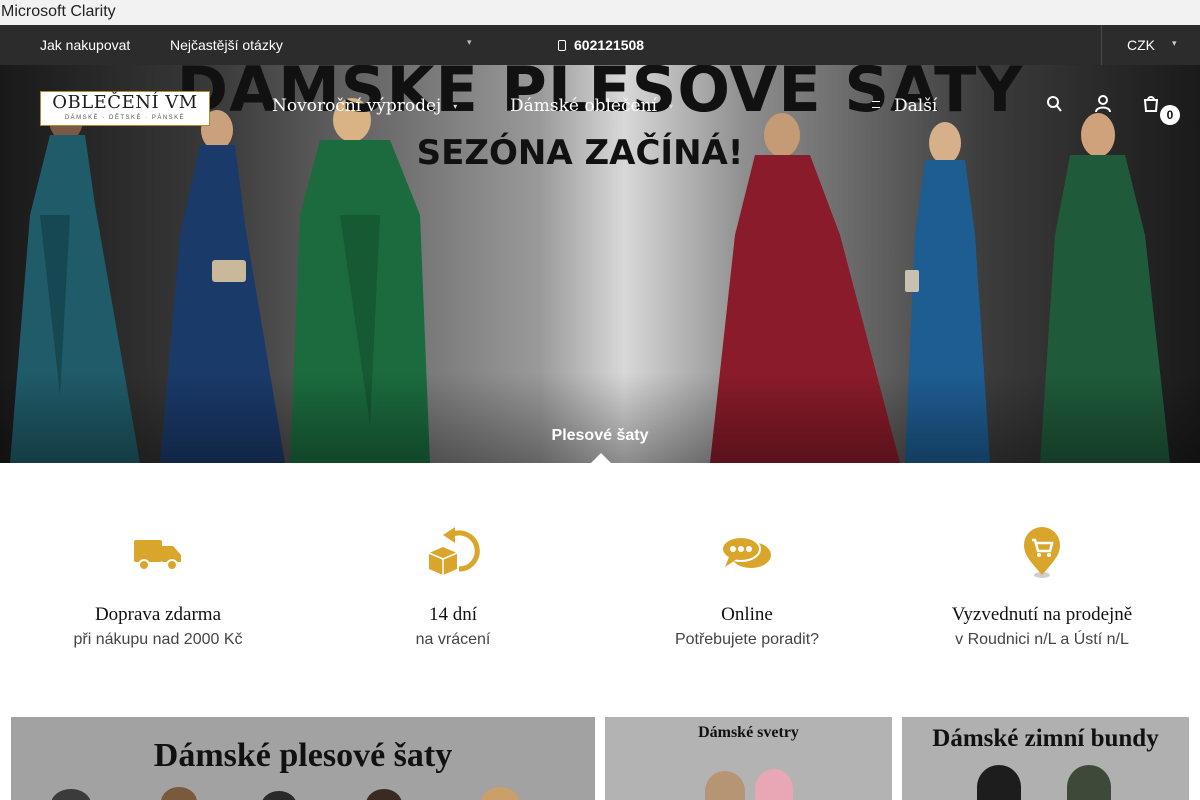 The height and width of the screenshot is (800, 1200). Describe the element at coordinates (748, 732) in the screenshot. I see `tile-title: Dámské svetry` at that location.